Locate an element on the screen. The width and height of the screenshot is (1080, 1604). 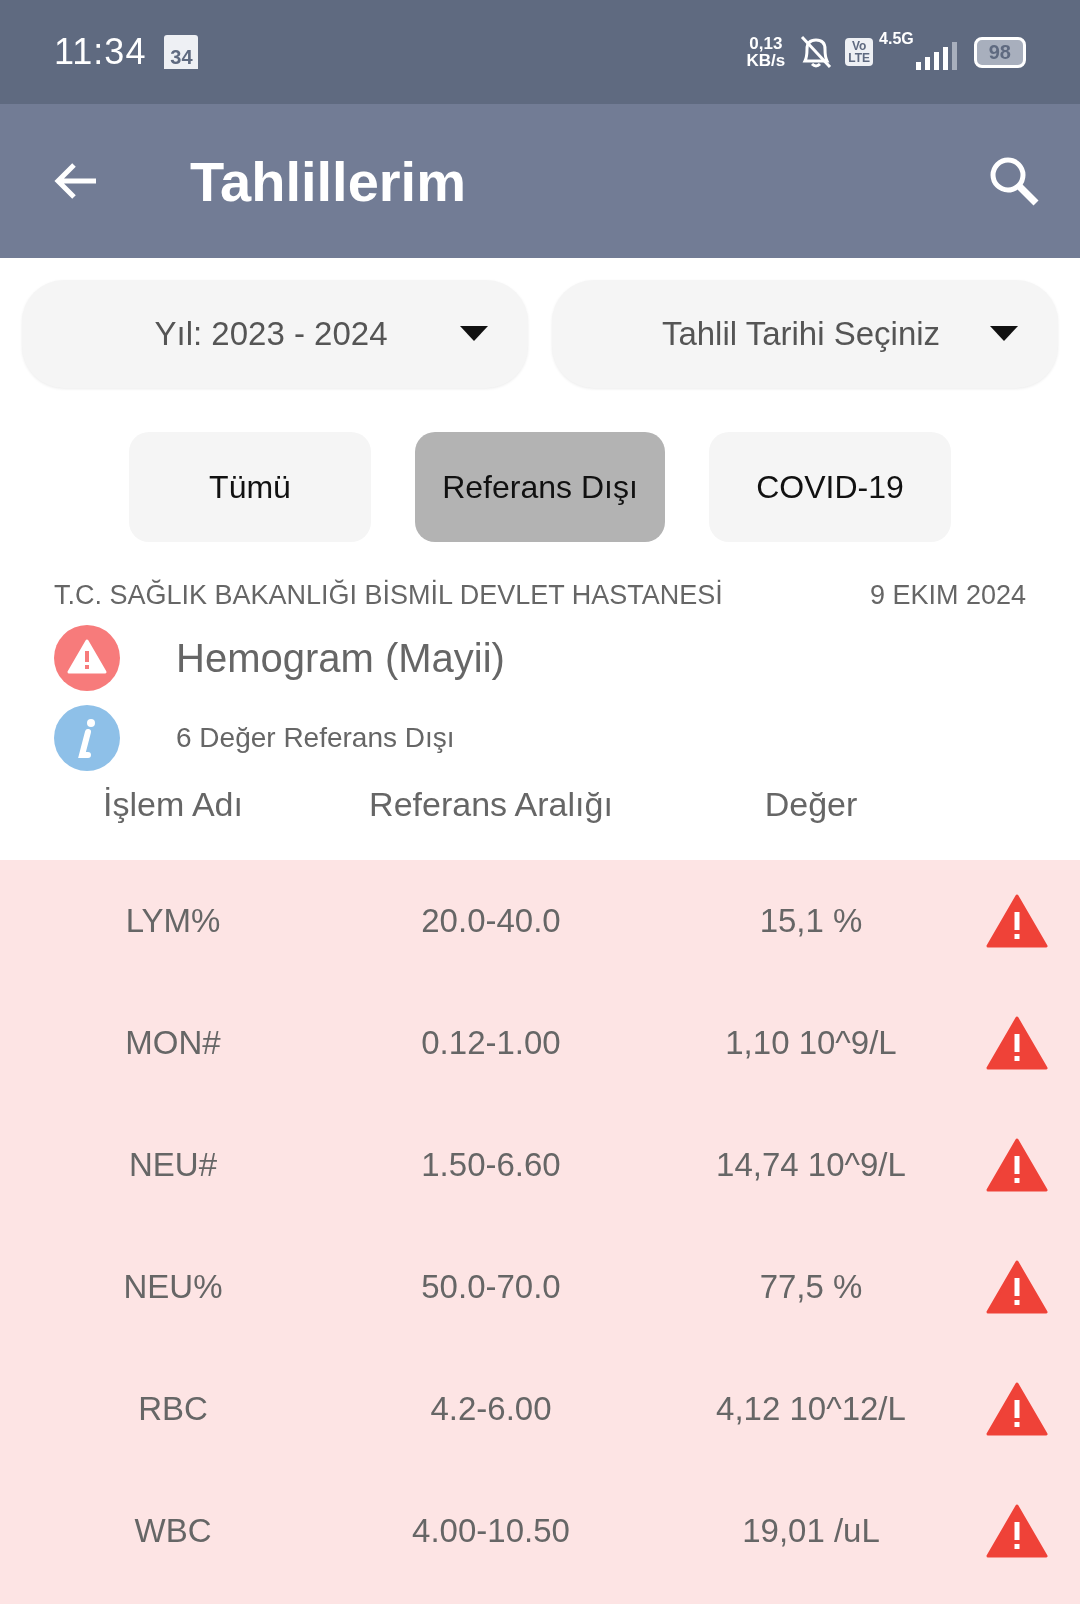
page-title: Tahlillerim is located at coordinates (328, 181).